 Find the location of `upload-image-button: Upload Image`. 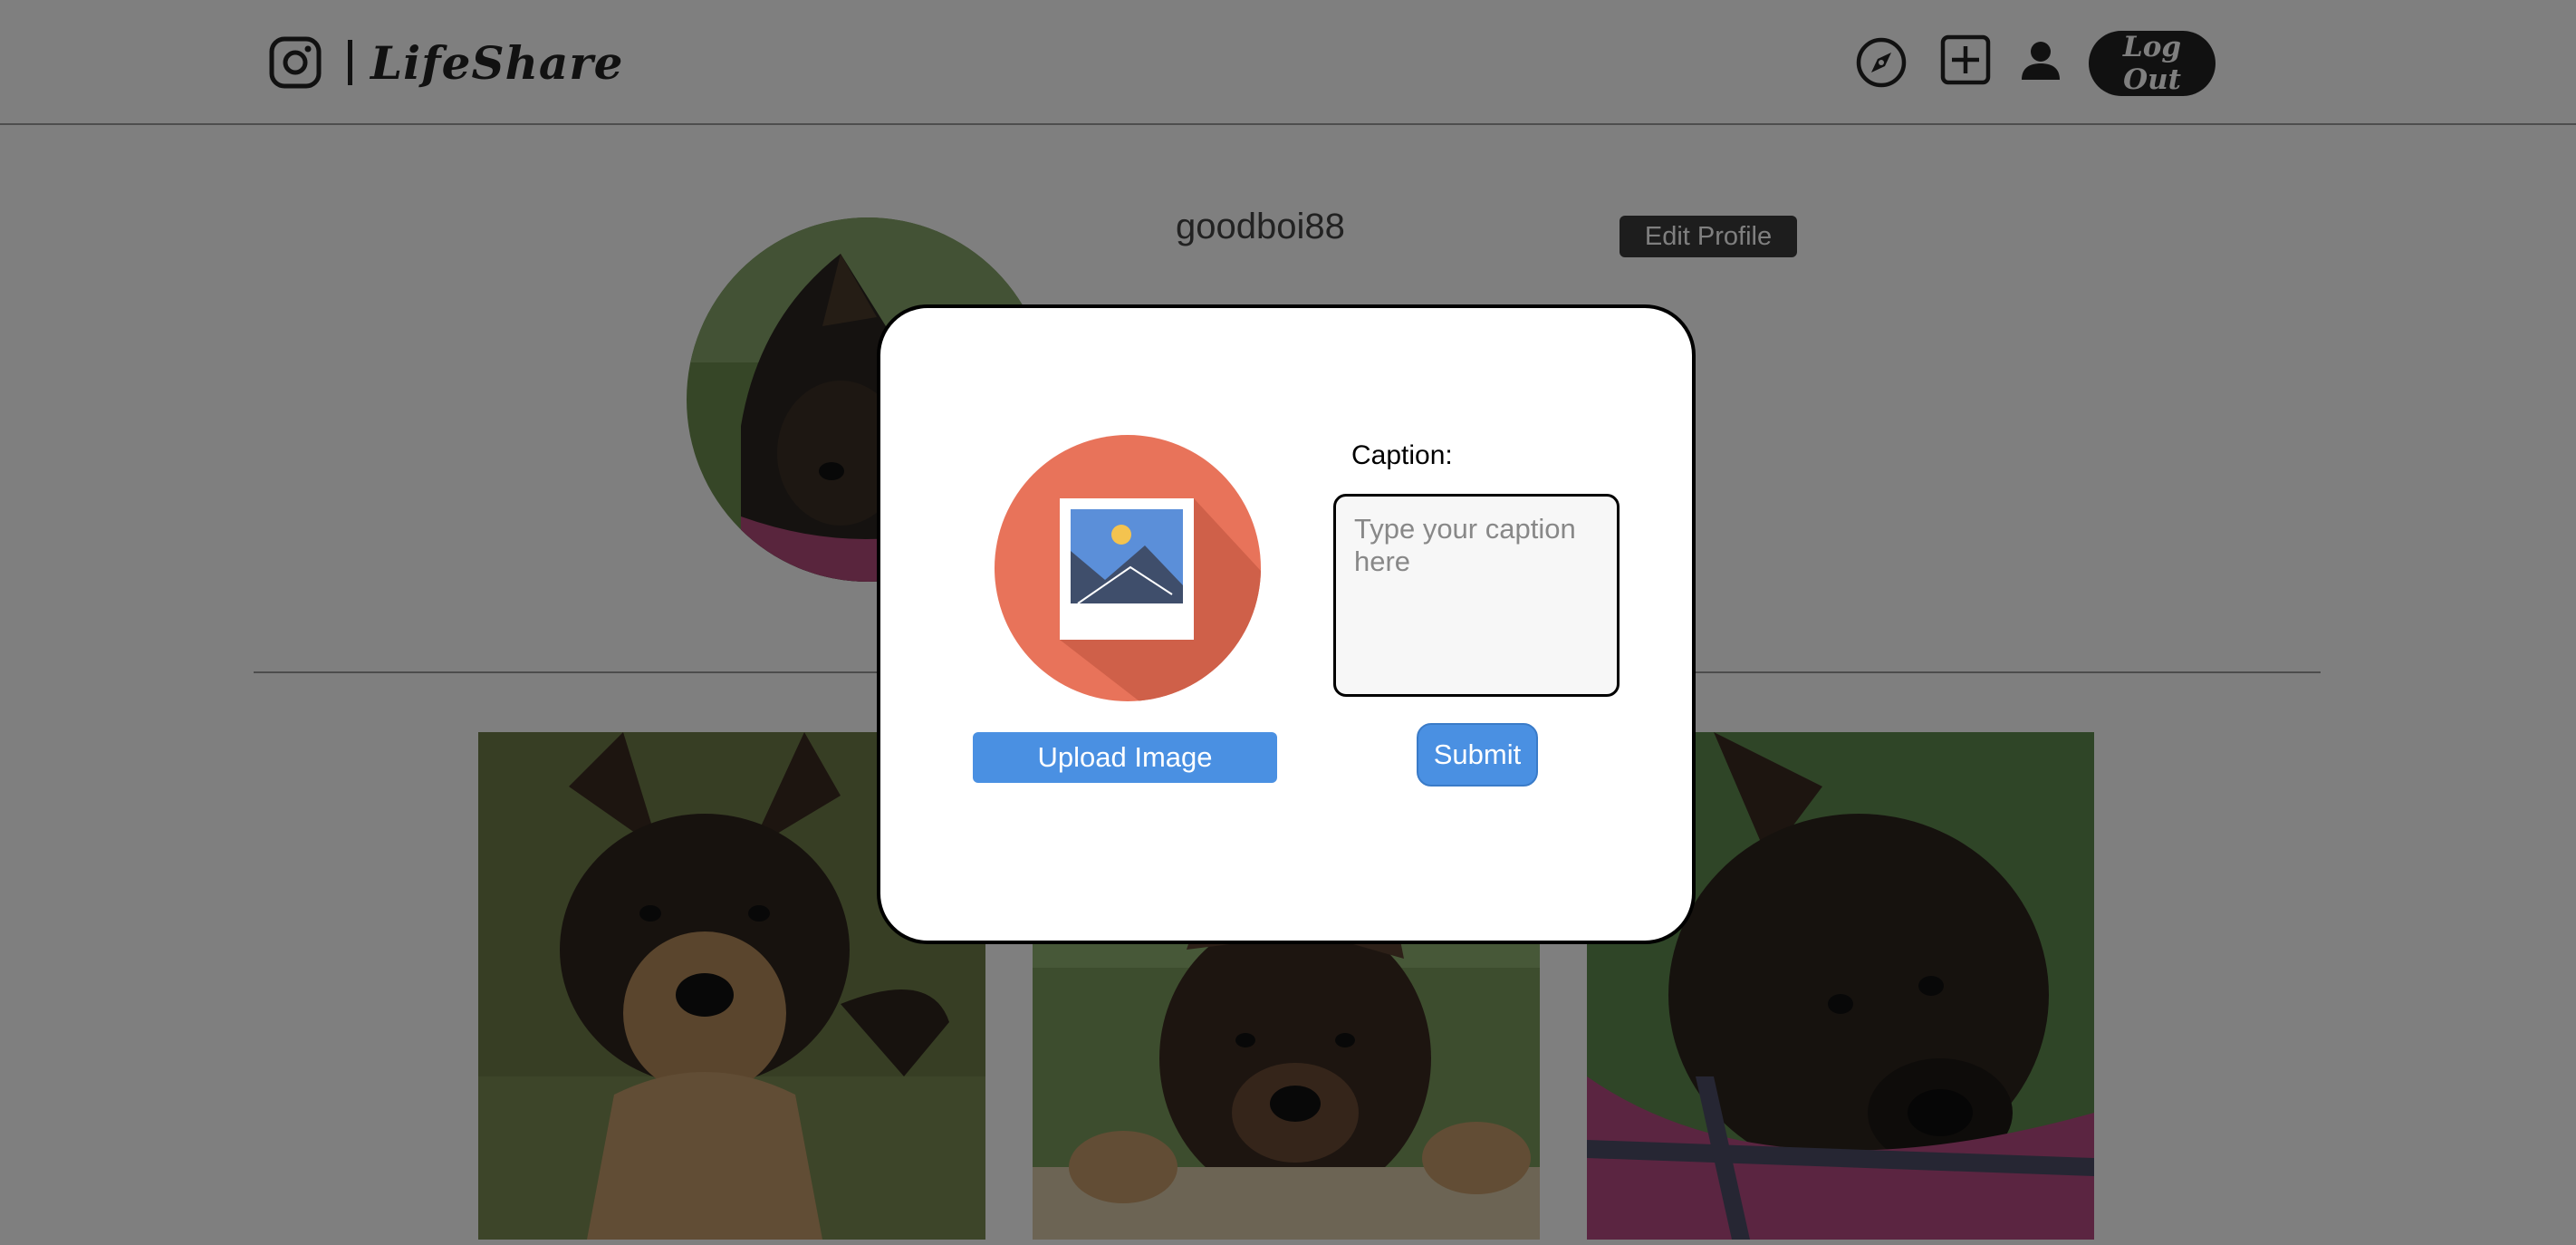

upload-image-button: Upload Image is located at coordinates (1125, 757).